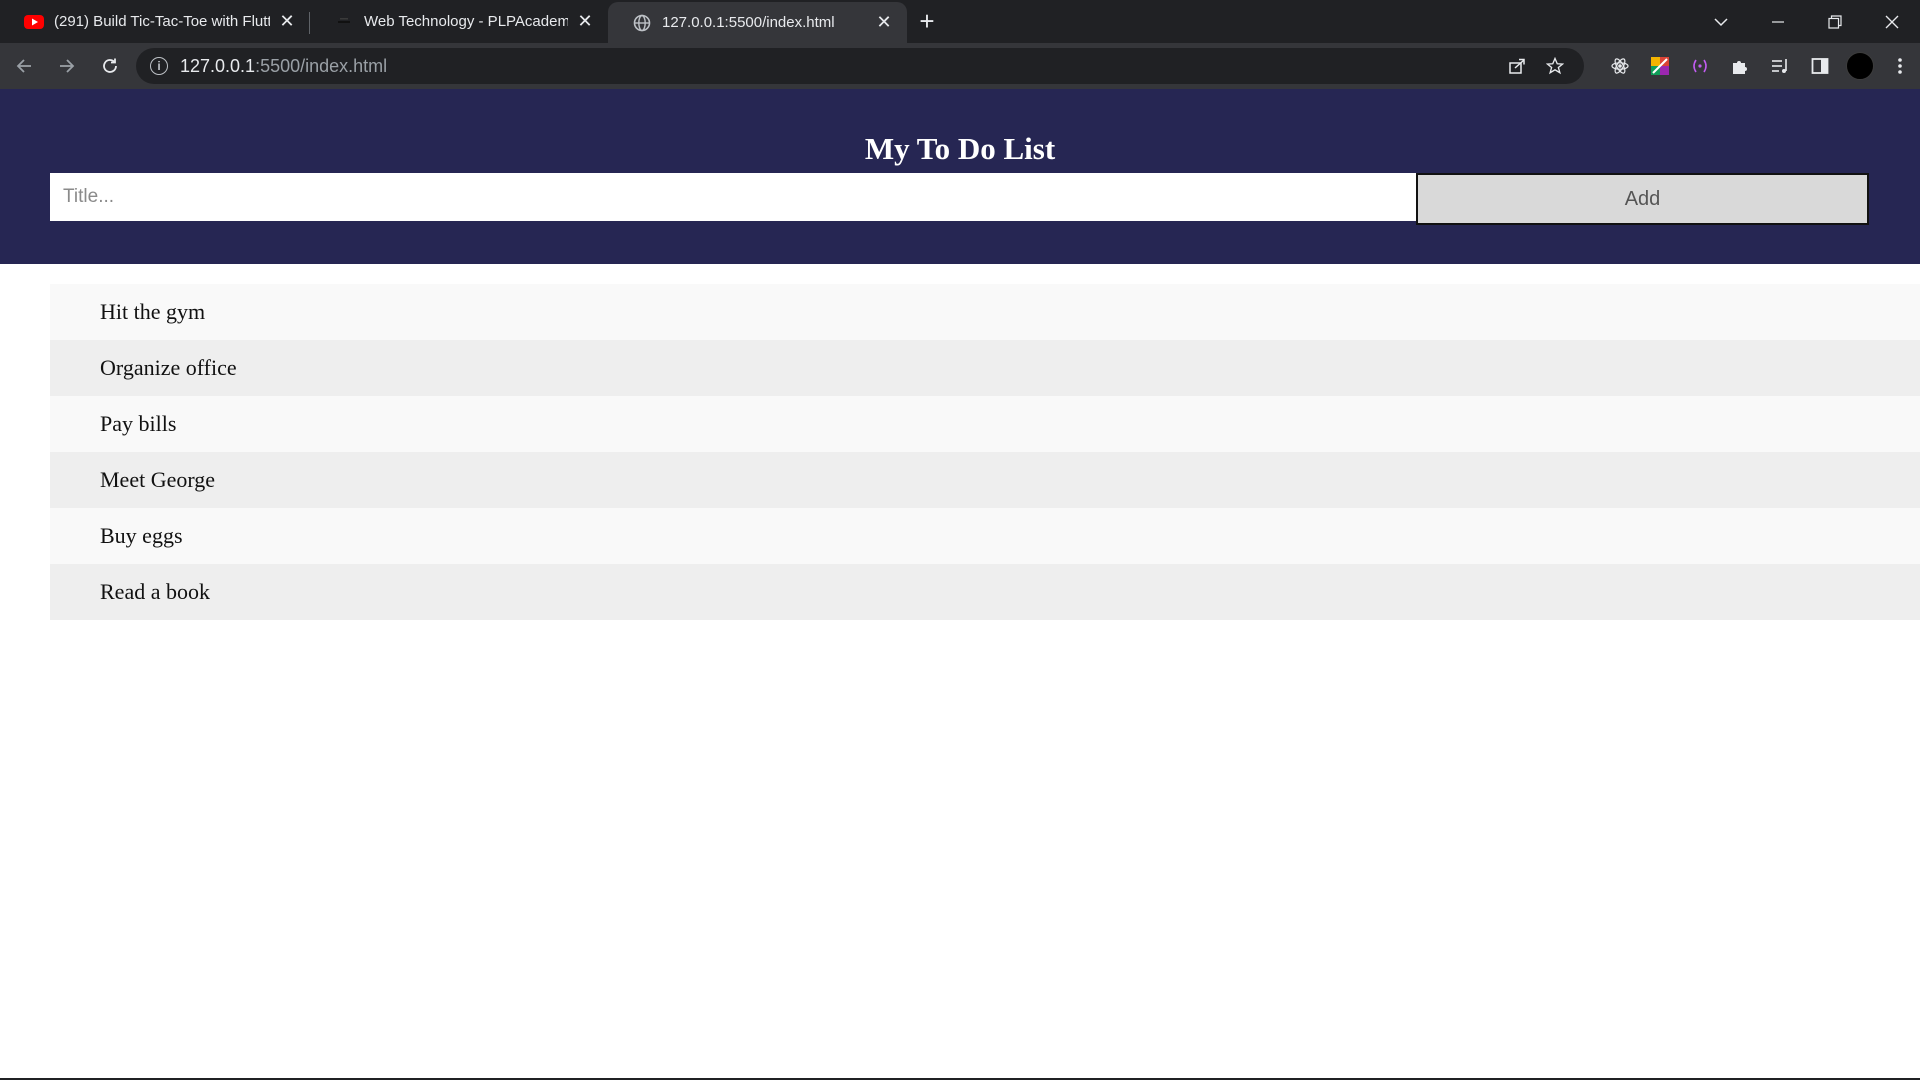 The width and height of the screenshot is (1920, 1080). What do you see at coordinates (985, 424) in the screenshot?
I see `todo-item: Pay bills` at bounding box center [985, 424].